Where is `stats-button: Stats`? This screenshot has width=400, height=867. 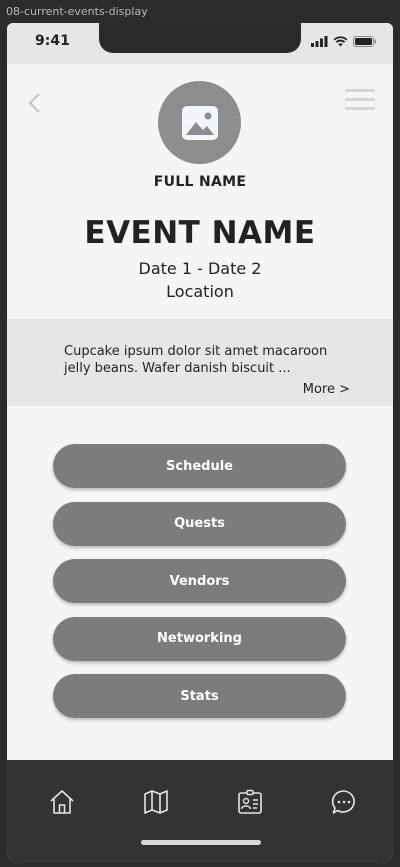 stats-button: Stats is located at coordinates (199, 696).